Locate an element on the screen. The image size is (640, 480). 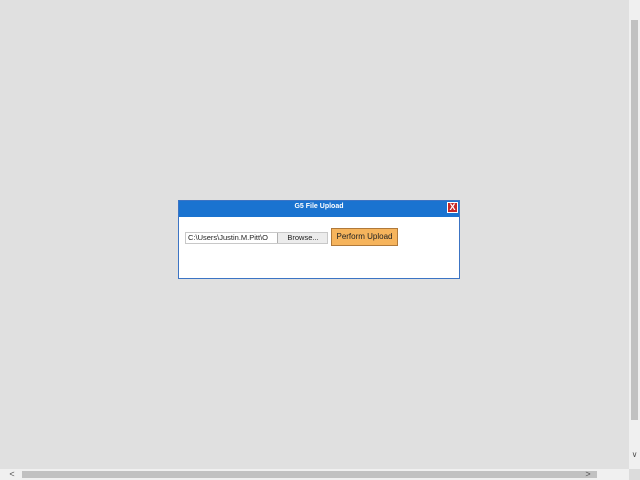
file-path-value: C:\Users\Justin.M.Pitt\O is located at coordinates (232, 238).